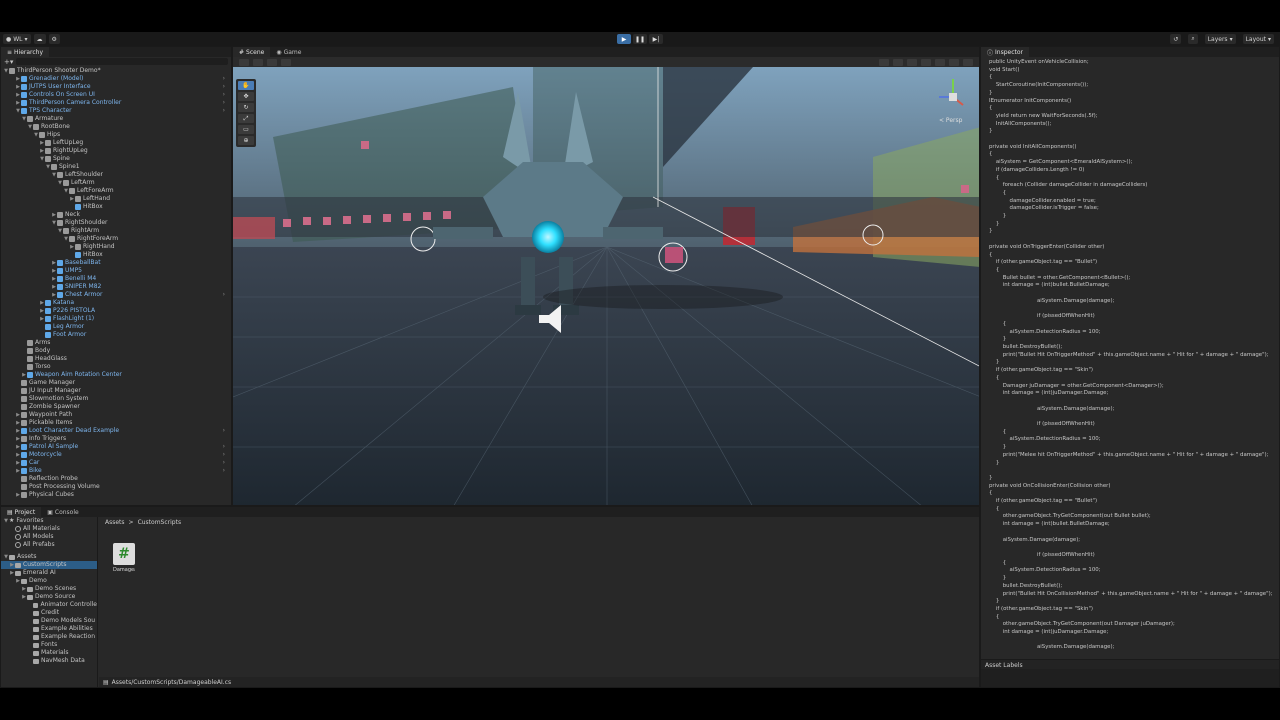 The width and height of the screenshot is (1280, 720). What do you see at coordinates (244, 62) in the screenshot?
I see `draw-mode-button` at bounding box center [244, 62].